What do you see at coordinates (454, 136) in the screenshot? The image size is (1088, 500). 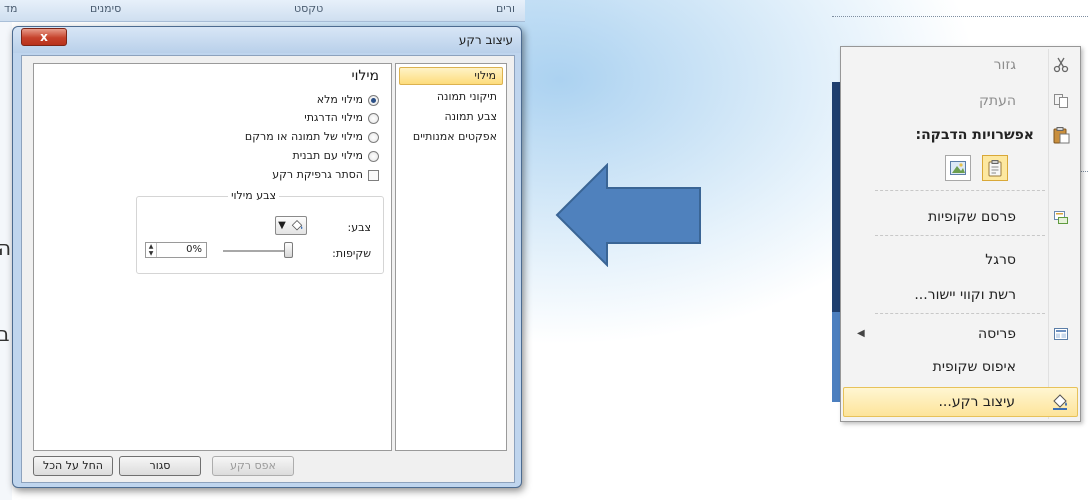 I see `category-label: אפקטים אמנותיים` at bounding box center [454, 136].